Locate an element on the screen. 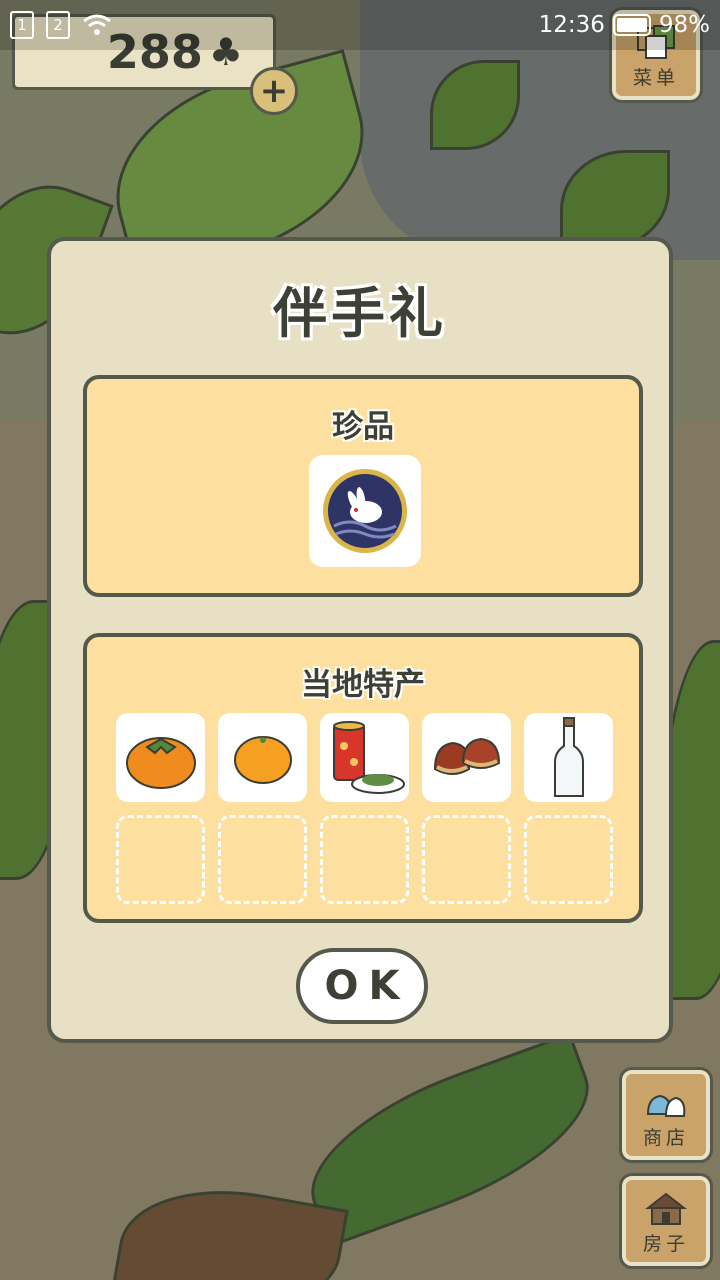  sim1-icon: 1 is located at coordinates (22, 25).